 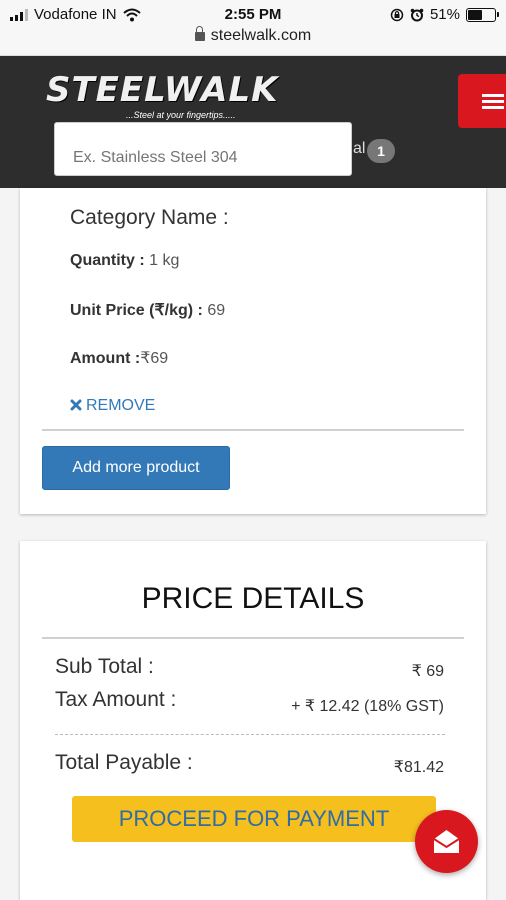 I want to click on status-bar: Vodafone IN 2:55 PM 51% steelwalk.com, so click(x=253, y=28).